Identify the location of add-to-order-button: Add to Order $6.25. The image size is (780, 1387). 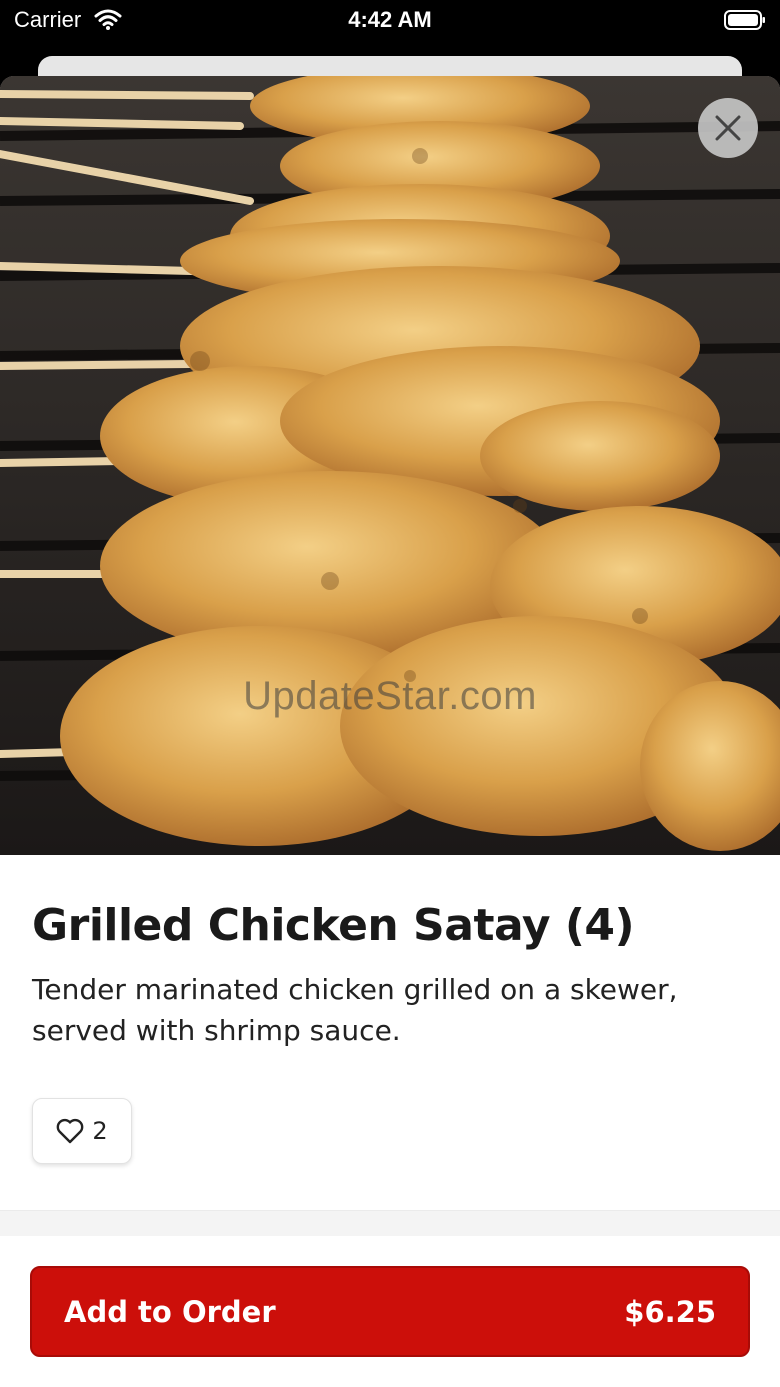
(390, 1311).